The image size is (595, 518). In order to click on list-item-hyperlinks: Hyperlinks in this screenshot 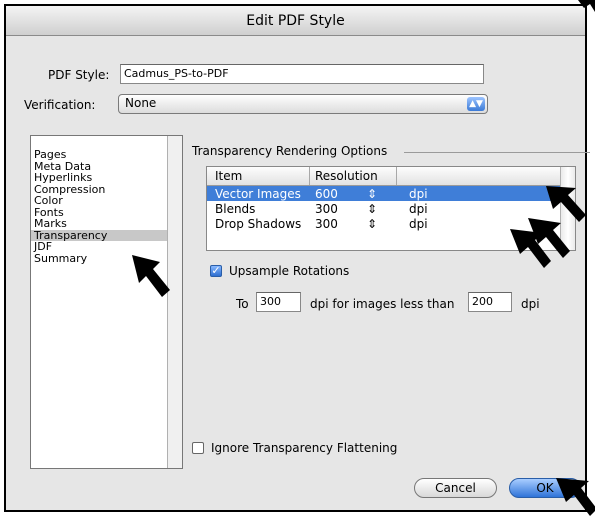, I will do `click(106, 178)`.